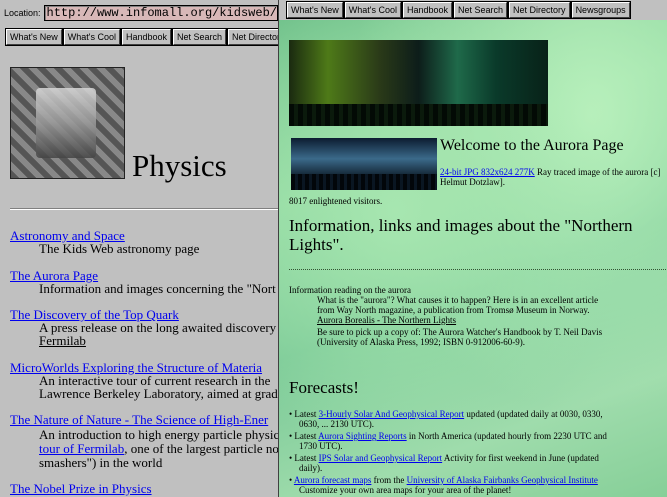 The image size is (667, 497). What do you see at coordinates (81, 489) in the screenshot?
I see `link-nobel-prize: The Nobel Prize in Physics` at bounding box center [81, 489].